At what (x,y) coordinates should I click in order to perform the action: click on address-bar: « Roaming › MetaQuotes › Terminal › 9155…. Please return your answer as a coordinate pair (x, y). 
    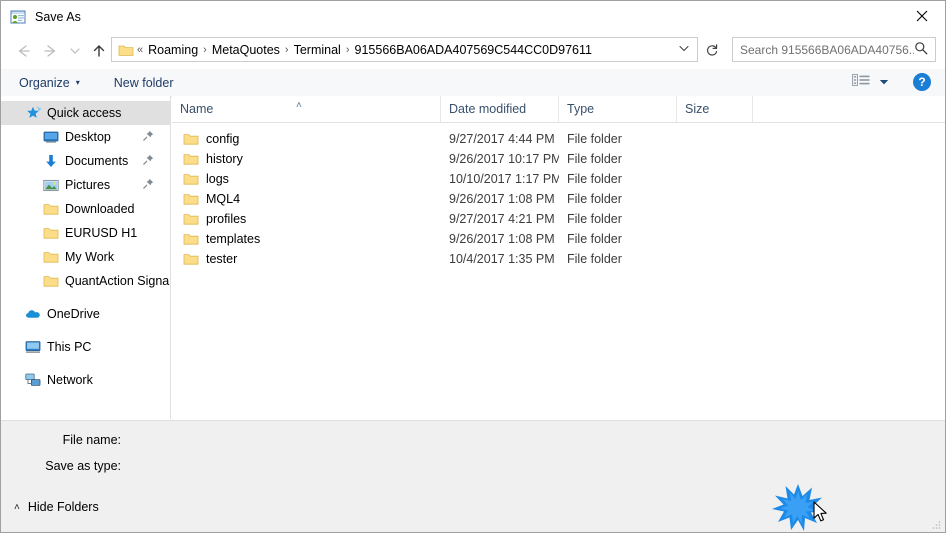
    Looking at the image, I should click on (404, 49).